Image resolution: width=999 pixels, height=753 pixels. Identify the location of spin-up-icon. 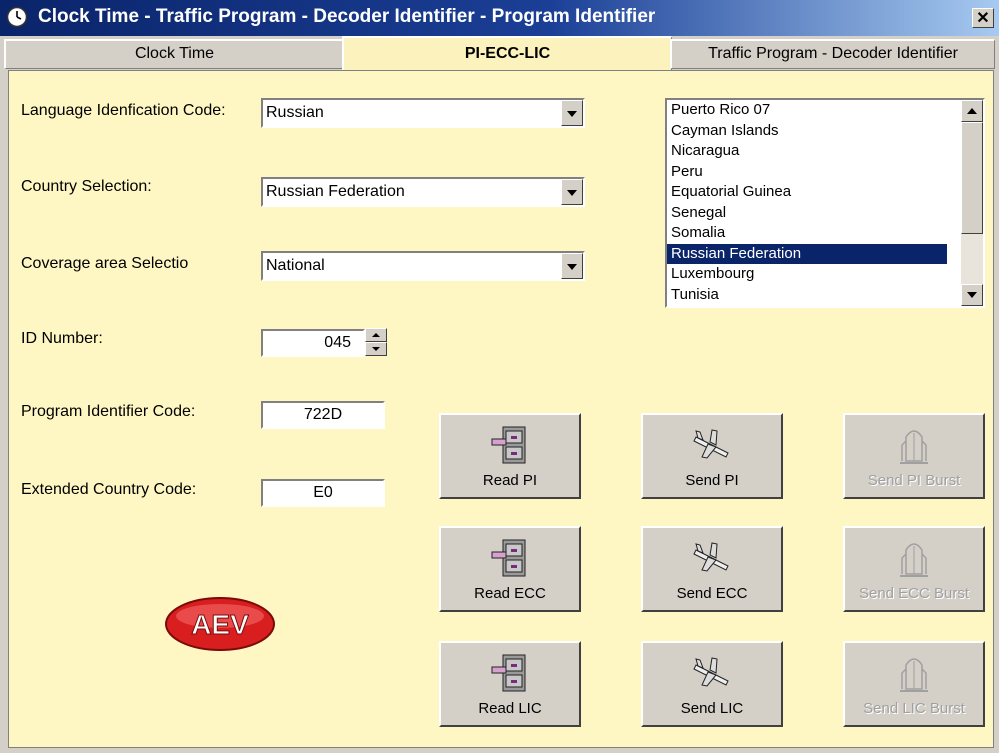
(376, 335).